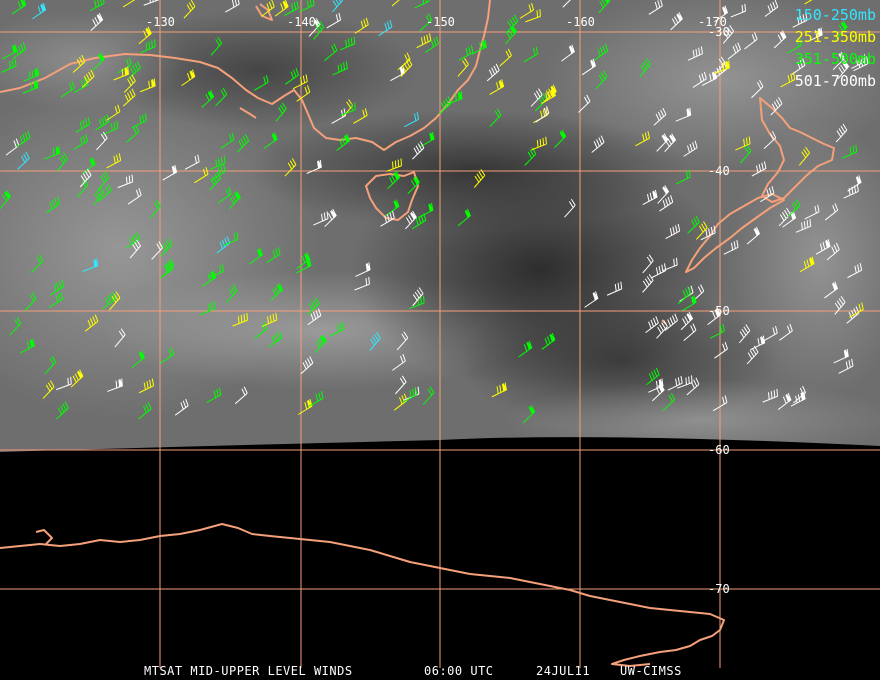 This screenshot has height=680, width=880. I want to click on latitude-label-40: -40, so click(719, 171).